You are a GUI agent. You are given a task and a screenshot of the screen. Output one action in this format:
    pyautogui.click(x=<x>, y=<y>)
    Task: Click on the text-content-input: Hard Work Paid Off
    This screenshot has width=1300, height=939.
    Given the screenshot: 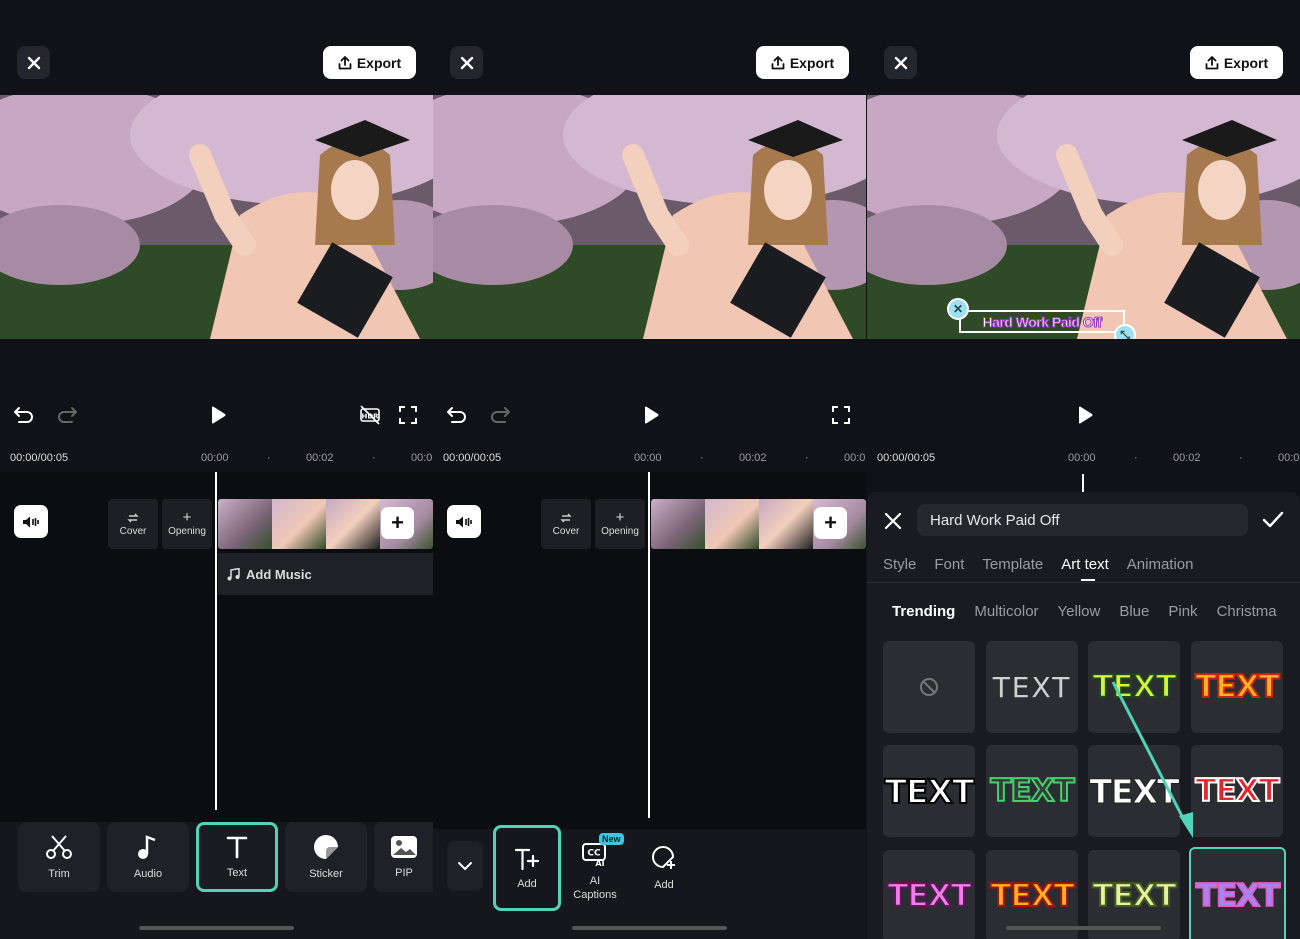 What is the action you would take?
    pyautogui.click(x=1082, y=520)
    